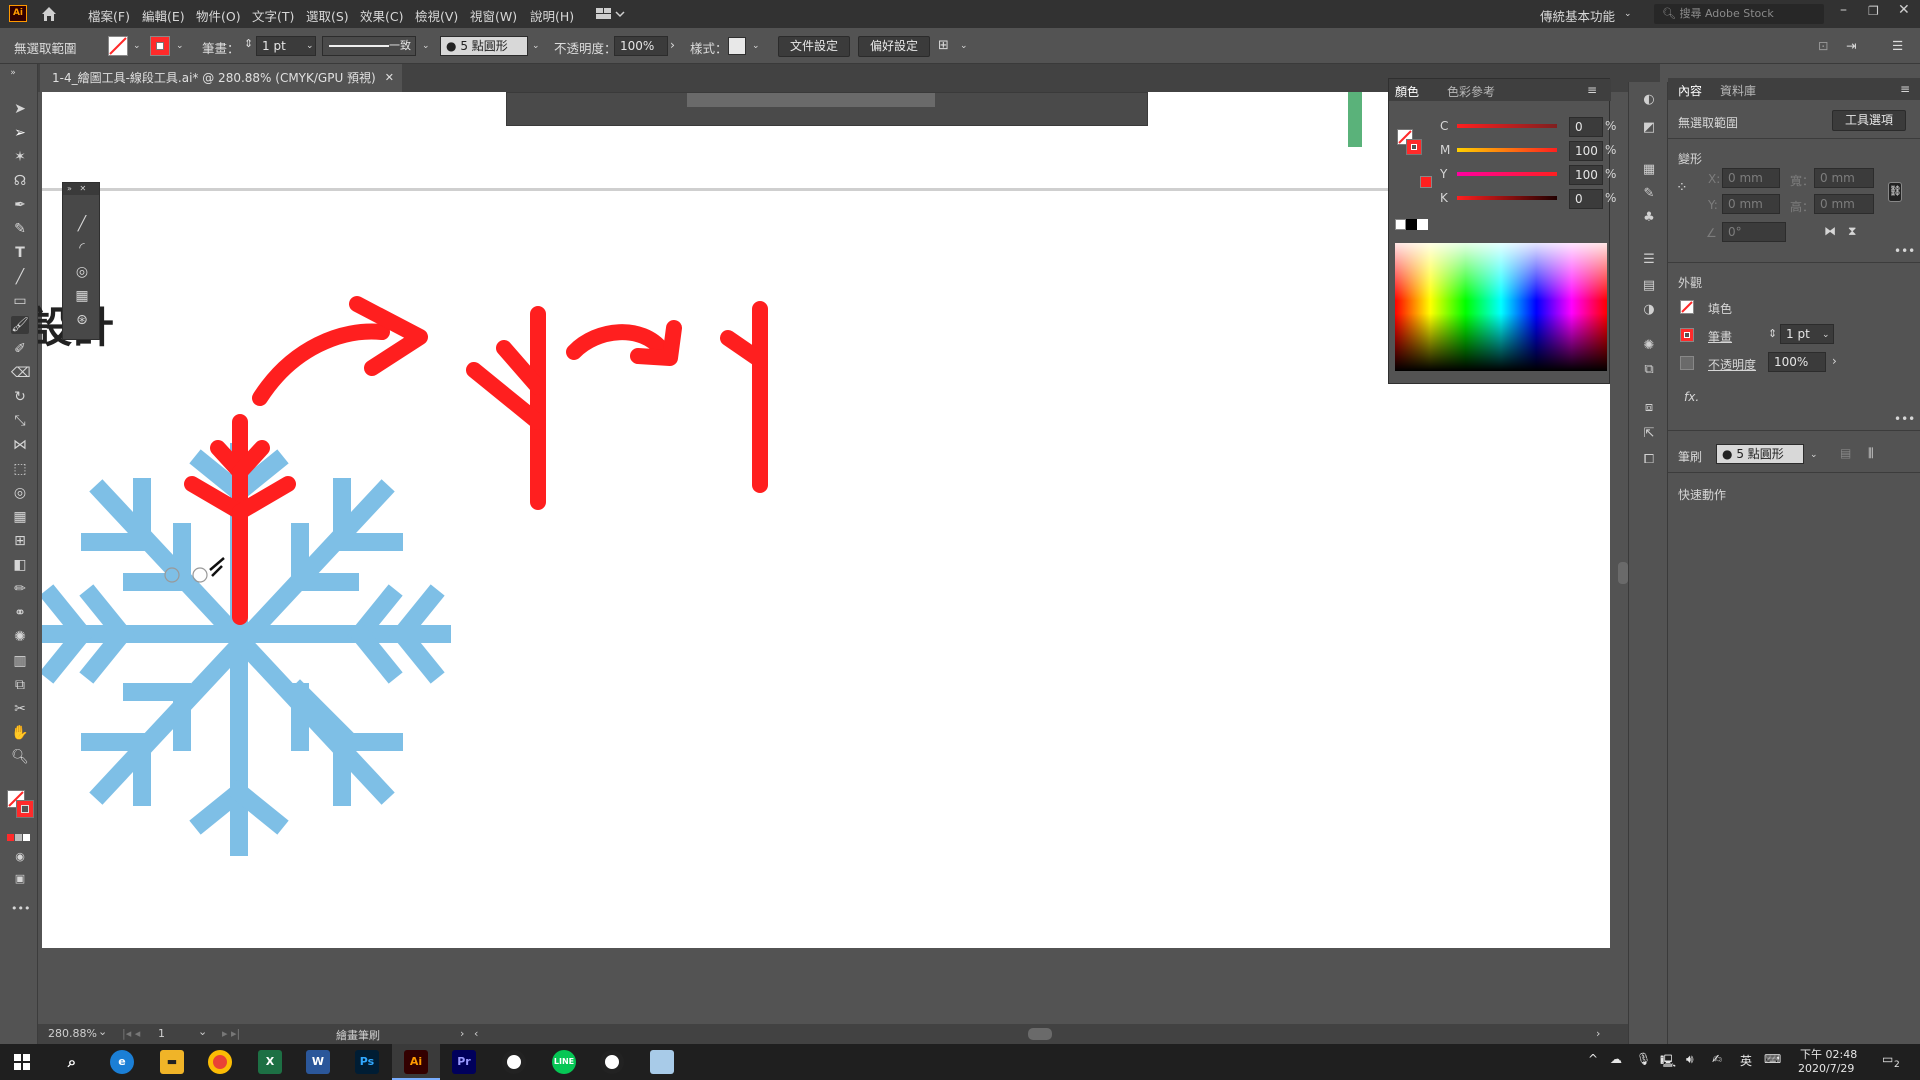 This screenshot has height=1080, width=1920. Describe the element at coordinates (20, 349) in the screenshot. I see `shaper-tool-icon: ✐` at that location.